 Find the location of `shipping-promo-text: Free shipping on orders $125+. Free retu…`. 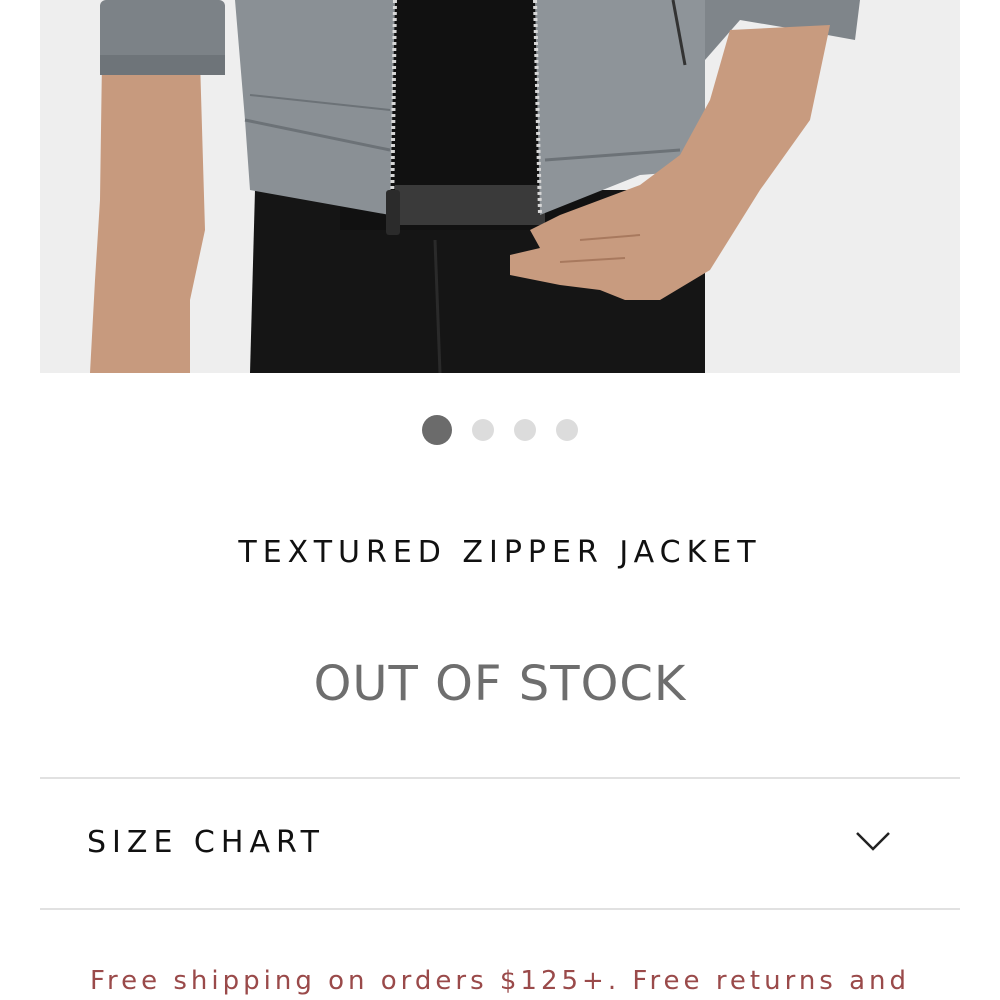

shipping-promo-text: Free shipping on orders $125+. Free retu… is located at coordinates (500, 981).